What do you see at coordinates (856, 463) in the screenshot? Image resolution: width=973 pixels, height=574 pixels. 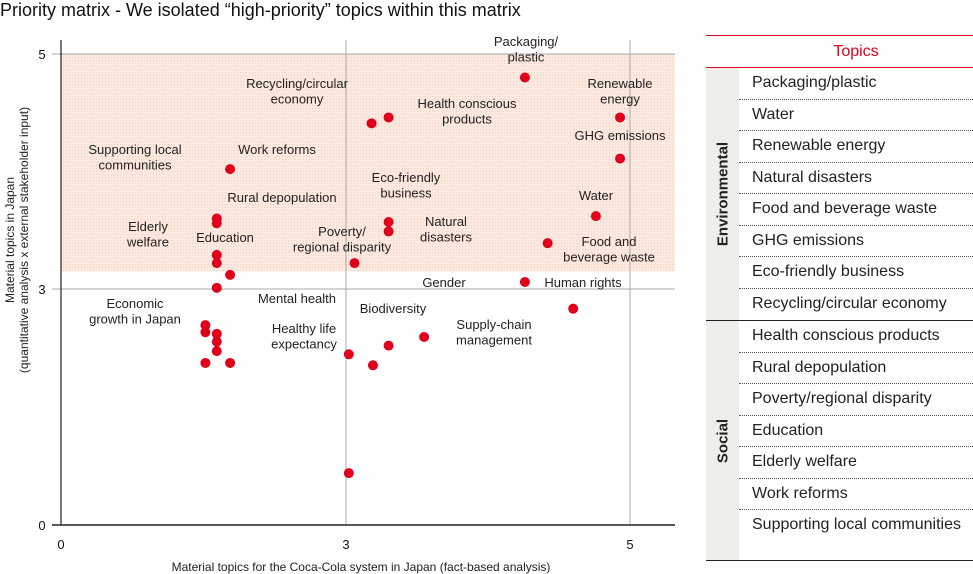 I see `topic-row: Elderly welfare` at bounding box center [856, 463].